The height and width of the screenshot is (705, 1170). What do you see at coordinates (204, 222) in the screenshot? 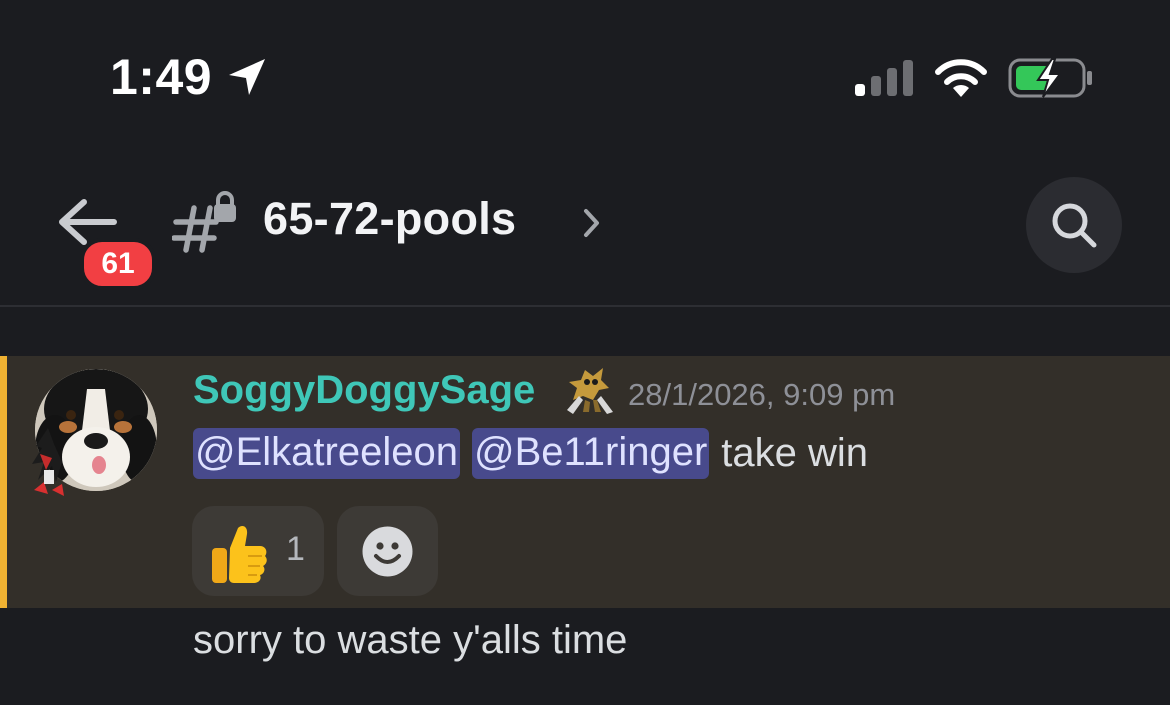
I see `private-channel-icon` at bounding box center [204, 222].